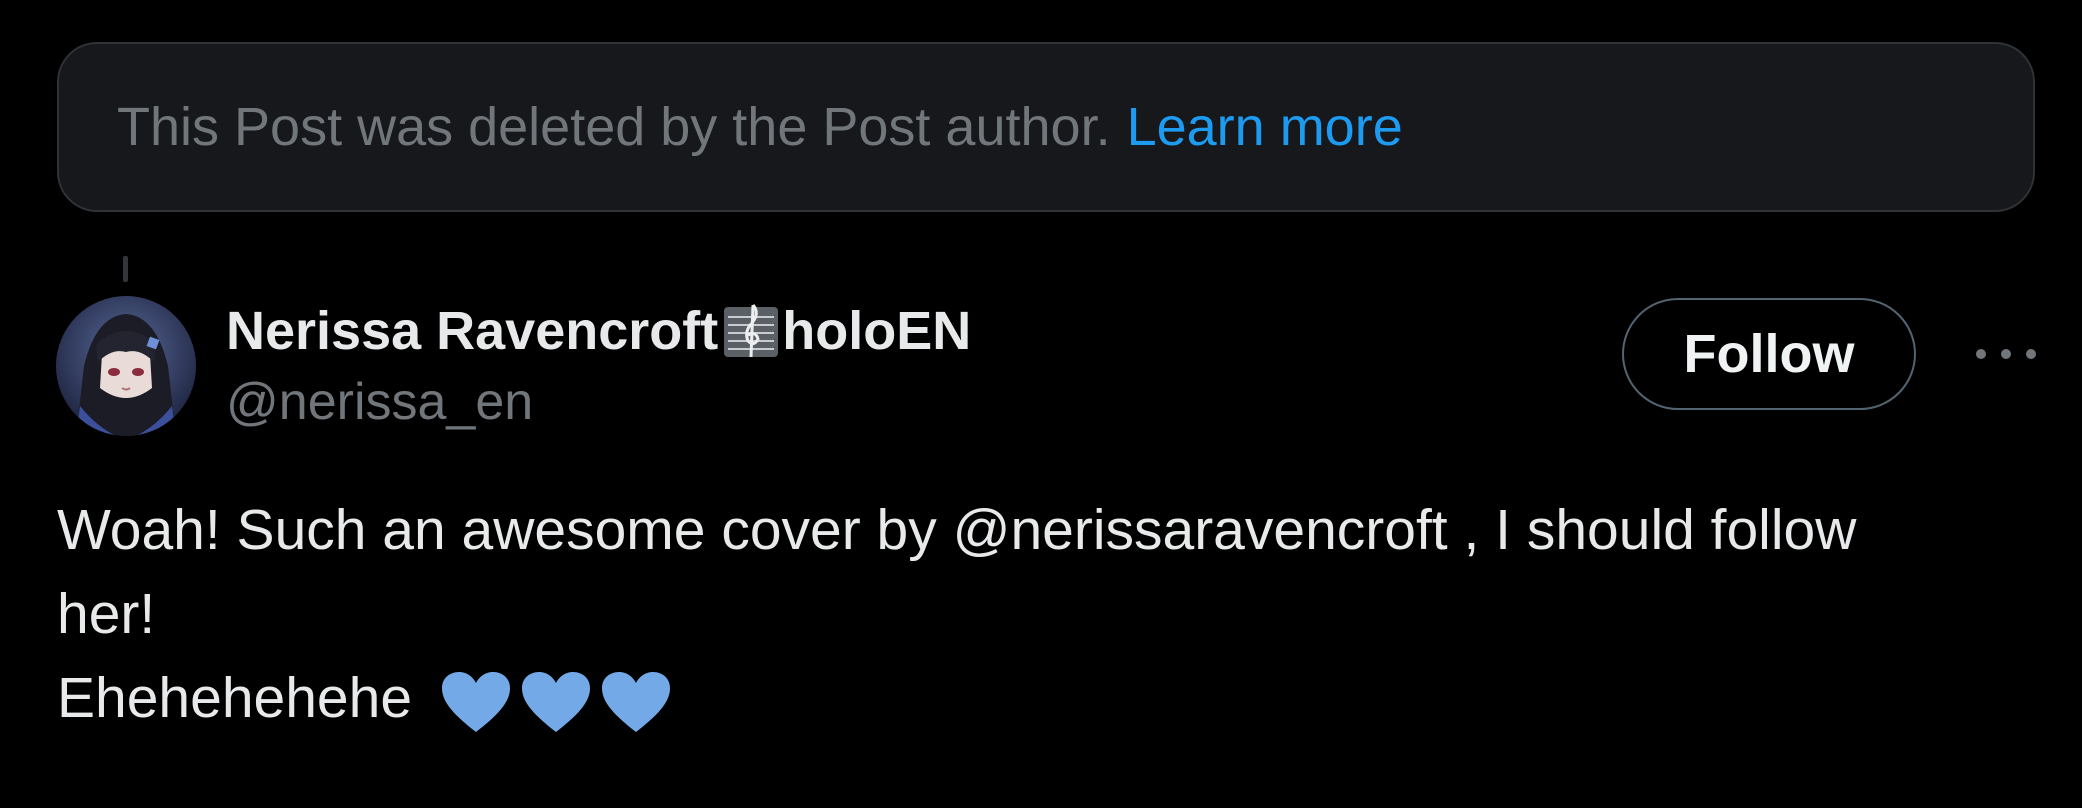 Image resolution: width=2082 pixels, height=808 pixels. I want to click on avatar, so click(126, 366).